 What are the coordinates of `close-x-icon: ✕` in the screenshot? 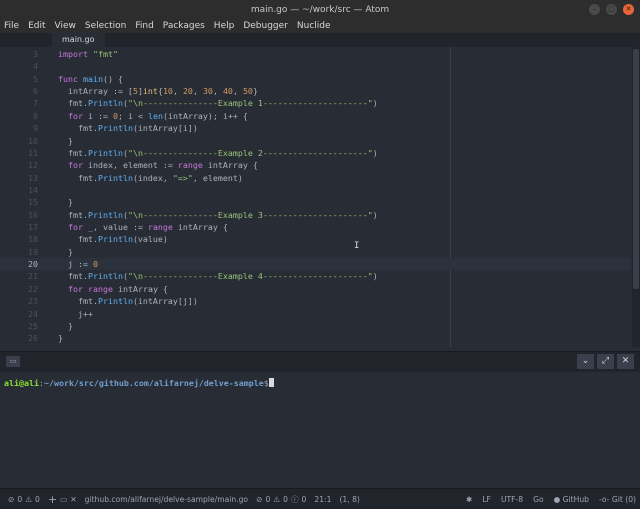 It's located at (73, 499).